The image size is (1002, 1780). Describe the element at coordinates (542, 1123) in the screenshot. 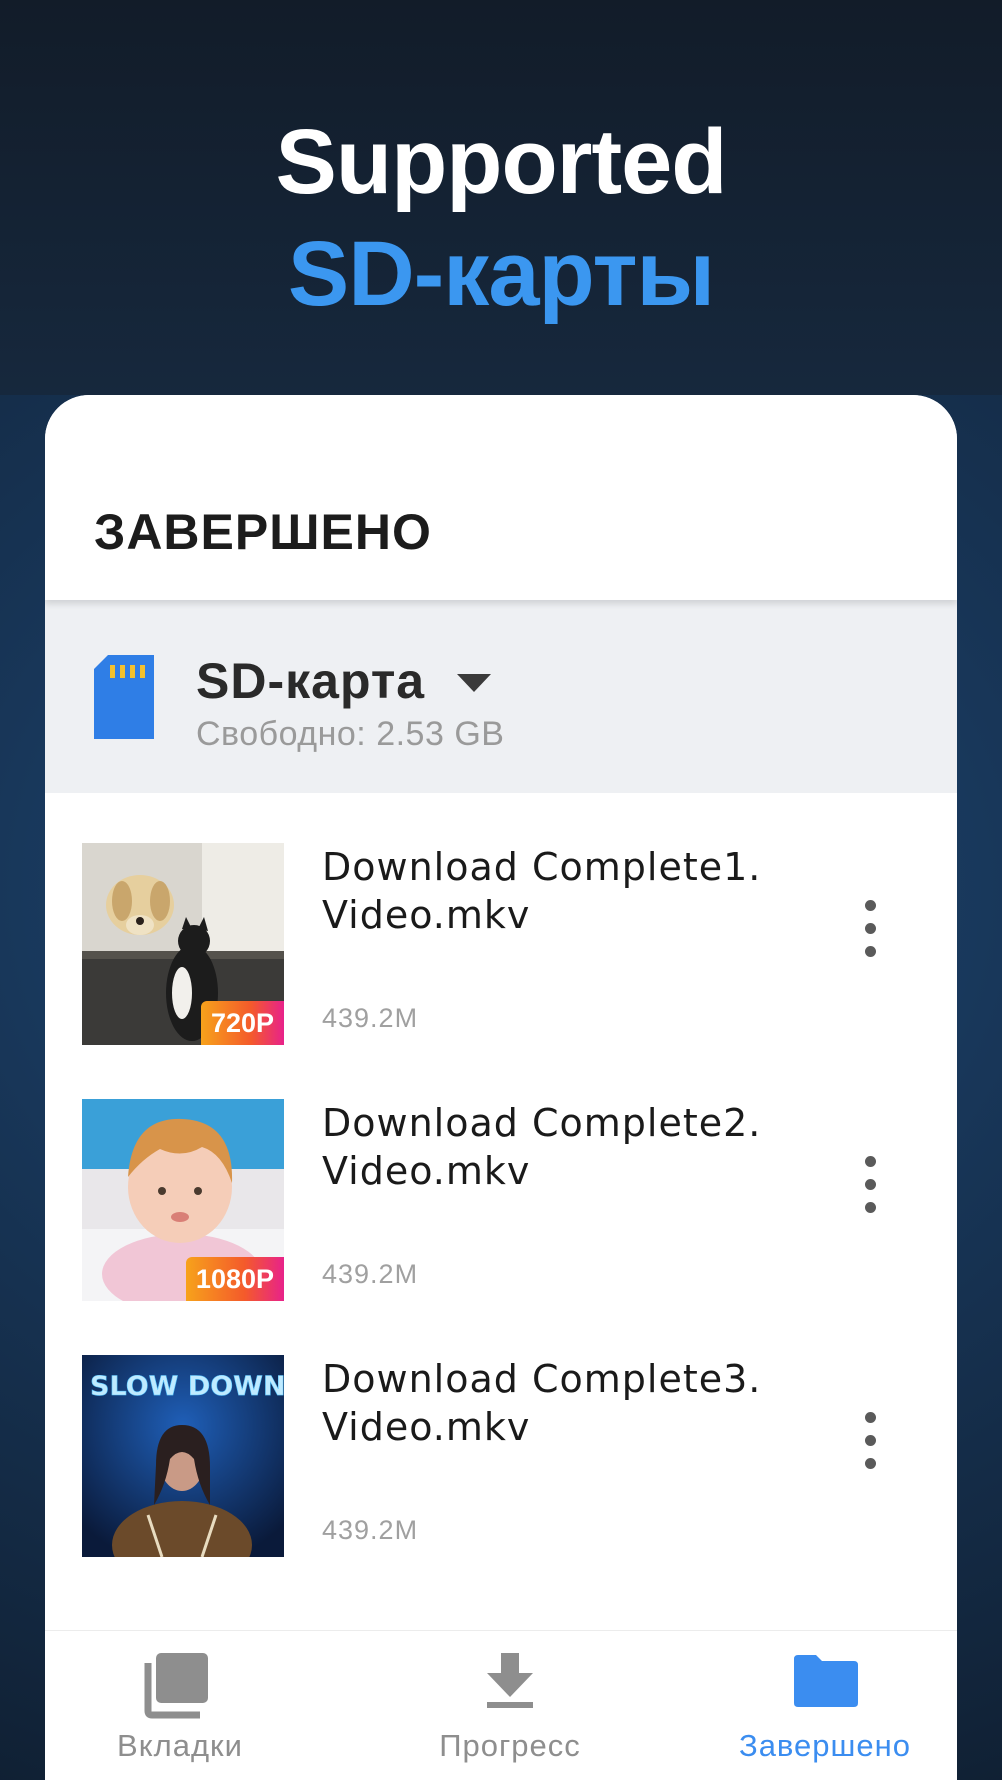

I see `item-title-line1: Download Complete2.` at that location.